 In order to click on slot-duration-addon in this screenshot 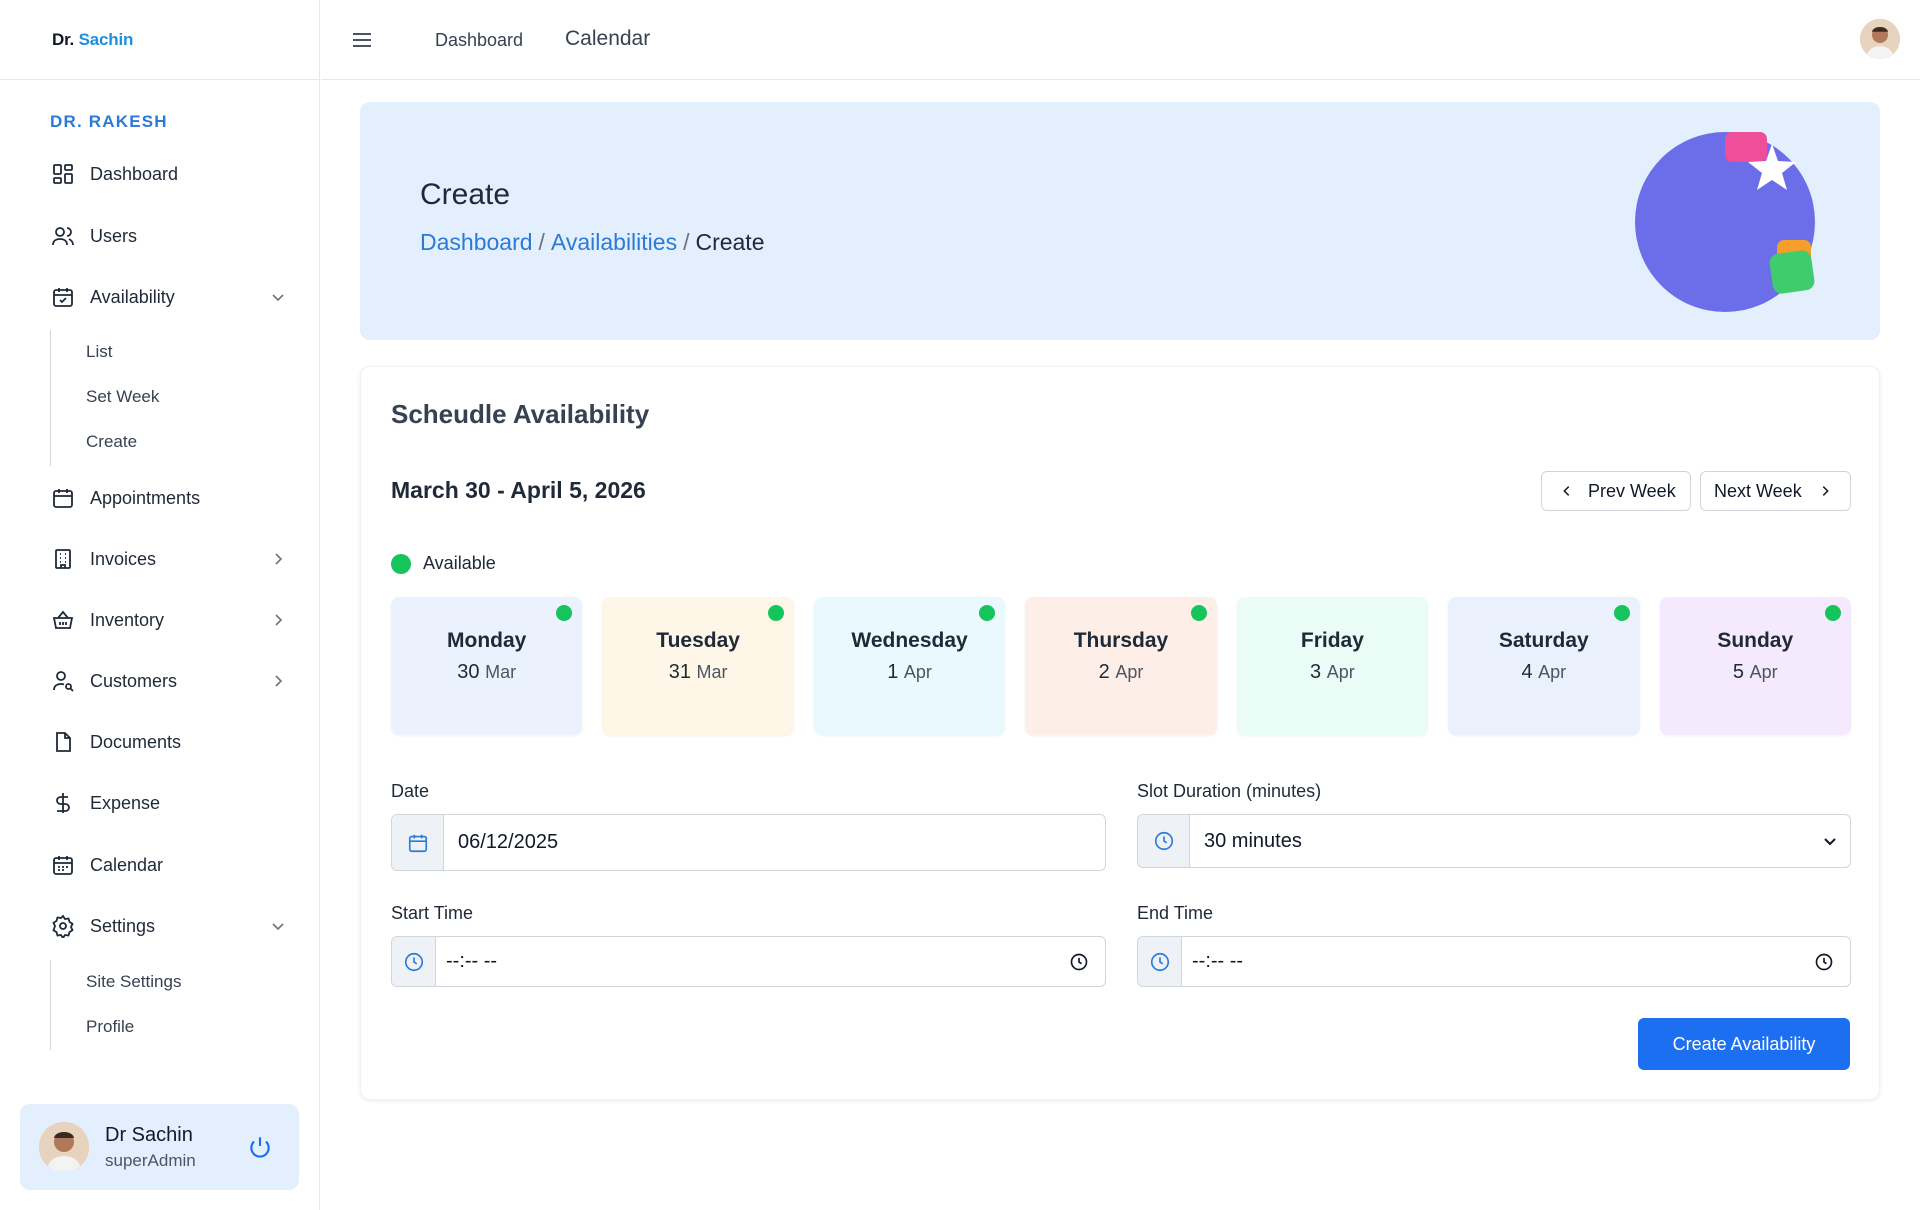, I will do `click(1164, 841)`.